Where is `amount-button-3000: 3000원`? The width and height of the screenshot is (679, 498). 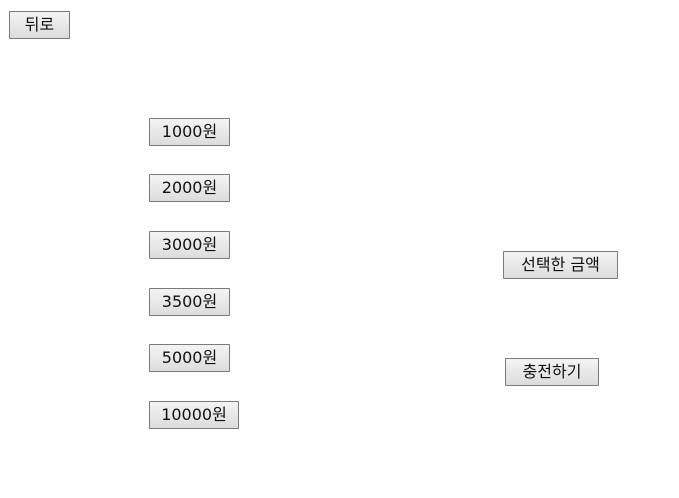 amount-button-3000: 3000원 is located at coordinates (189, 245).